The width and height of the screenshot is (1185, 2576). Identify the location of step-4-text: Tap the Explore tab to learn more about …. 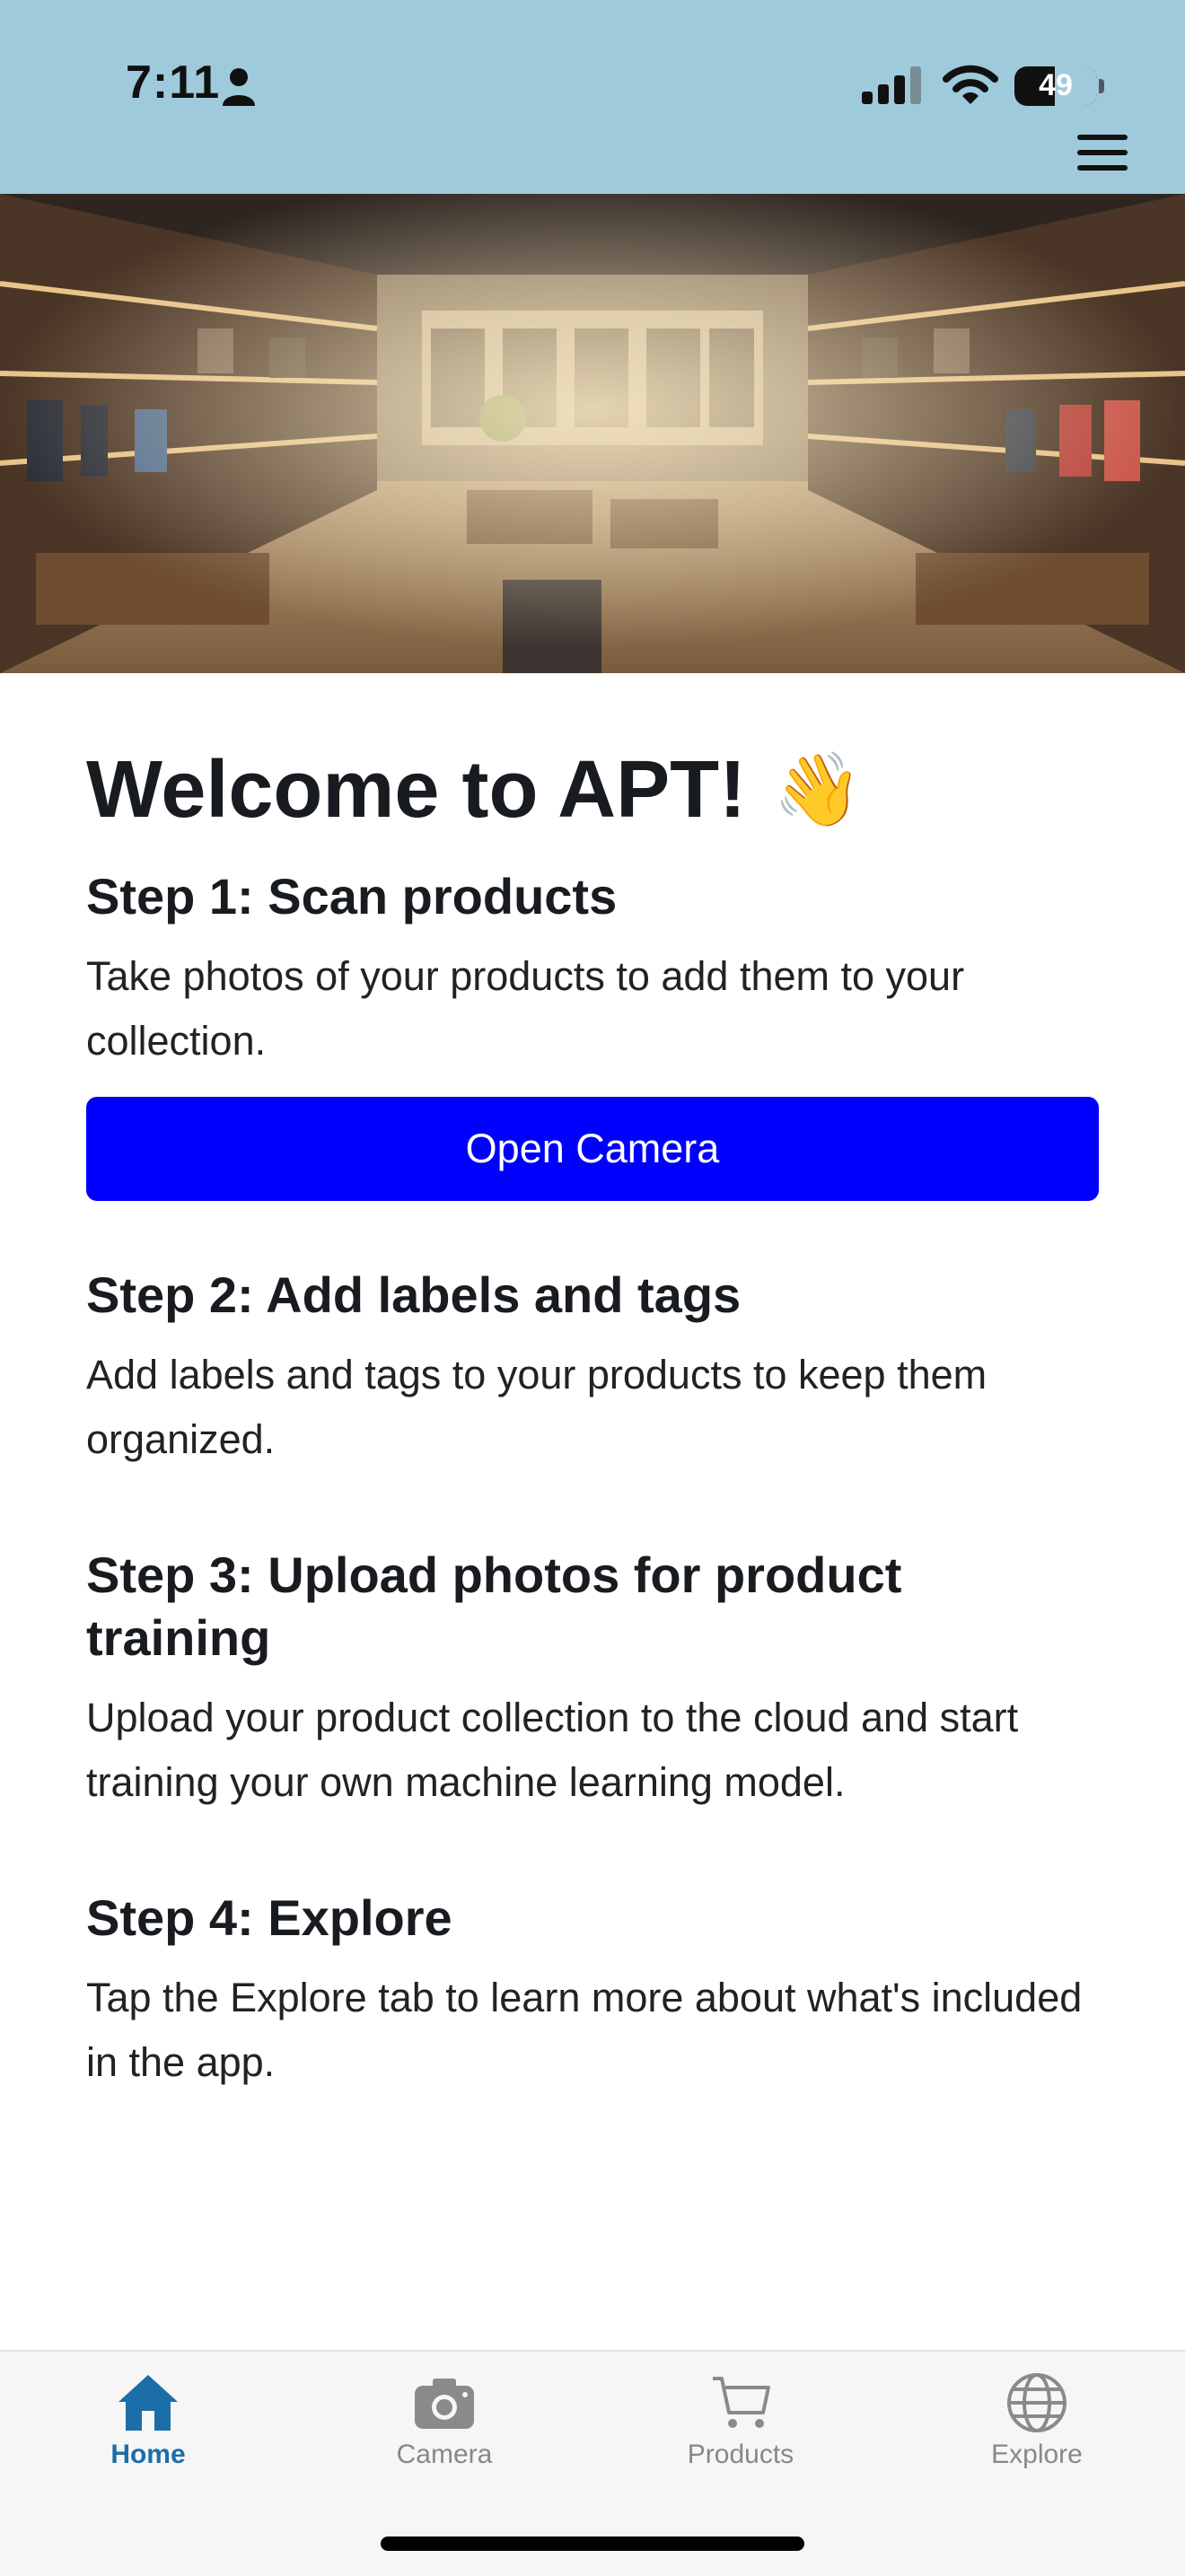
(584, 2030).